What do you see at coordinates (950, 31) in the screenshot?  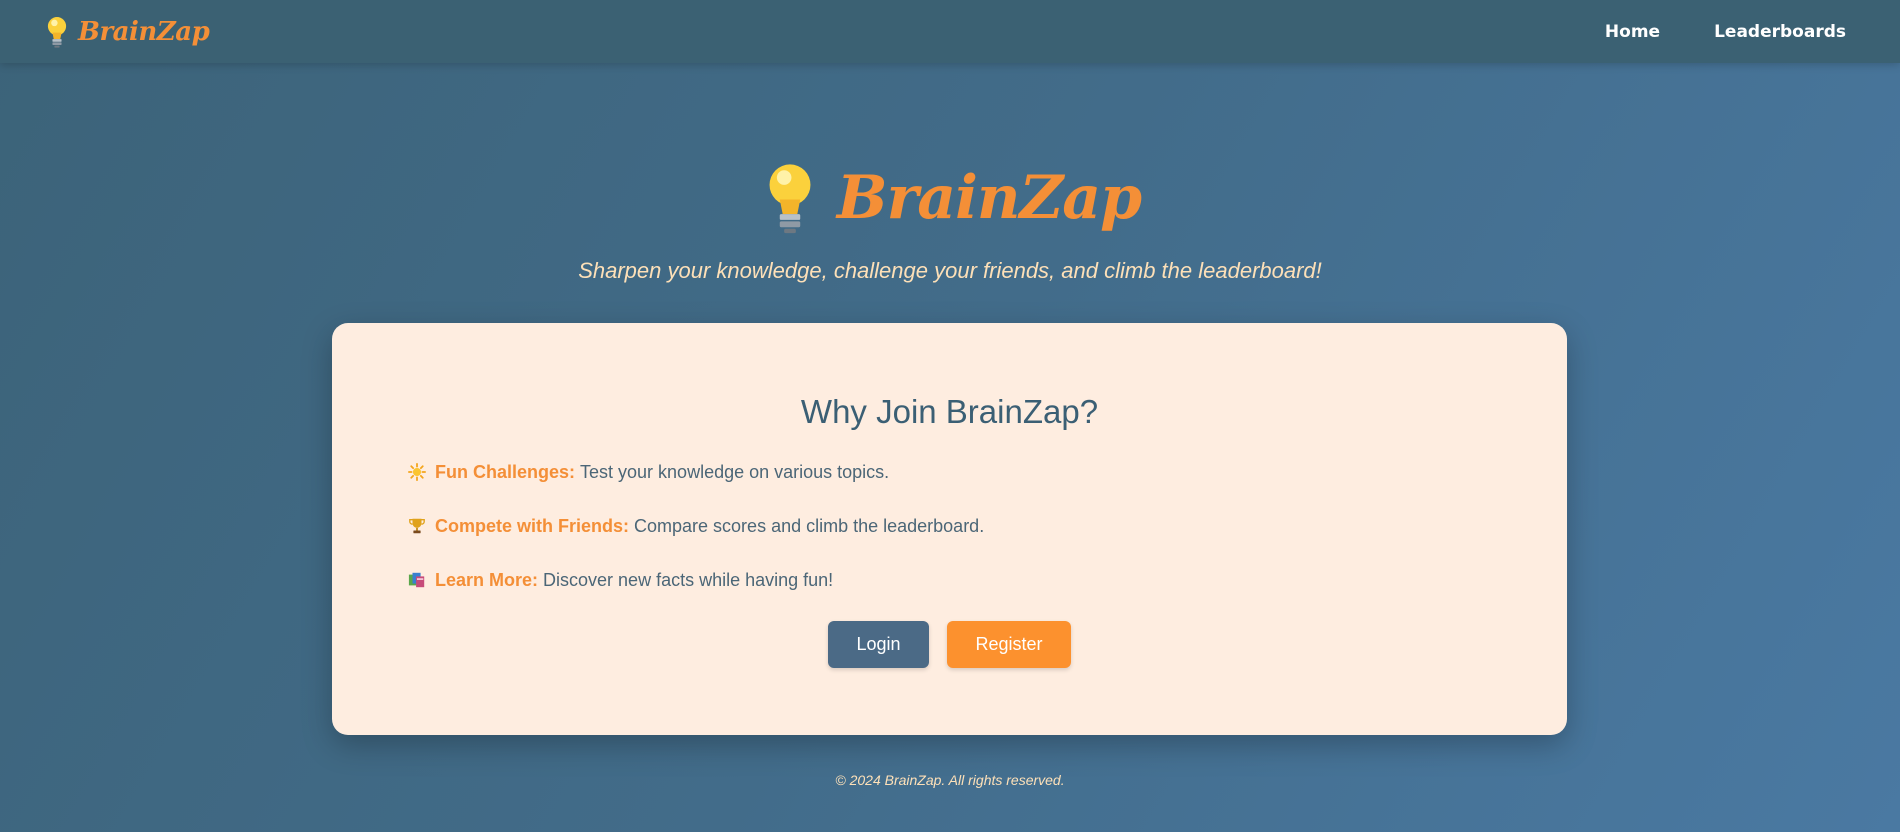 I see `navbar: BrainZap Home Leaderboards` at bounding box center [950, 31].